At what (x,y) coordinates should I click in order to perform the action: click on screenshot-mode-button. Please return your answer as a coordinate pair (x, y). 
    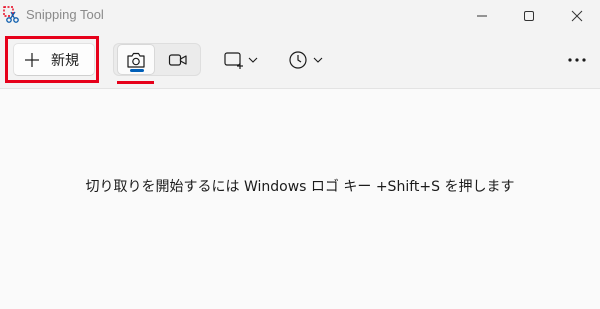
    Looking at the image, I should click on (136, 59).